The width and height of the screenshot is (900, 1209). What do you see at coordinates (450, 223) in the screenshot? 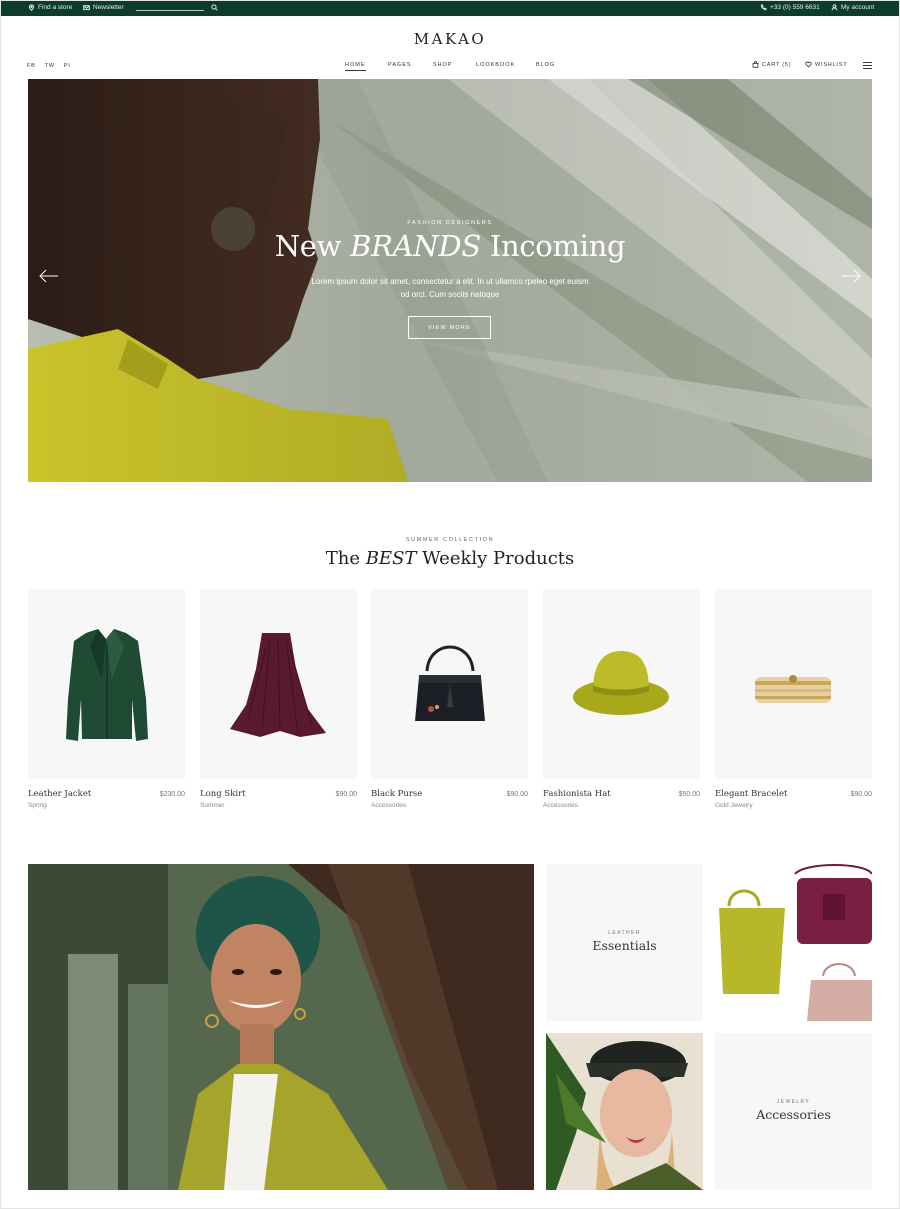
I see `hero-eyebrow: FASHION DESIGNERS` at bounding box center [450, 223].